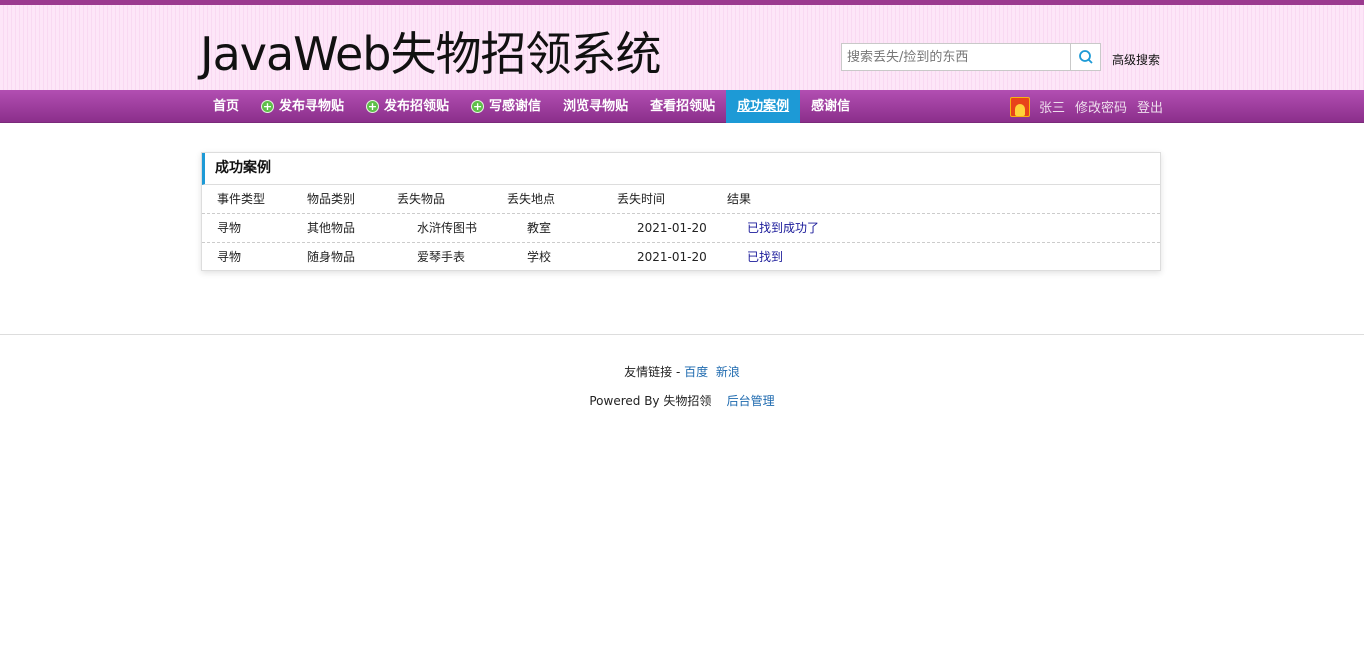  What do you see at coordinates (331, 228) in the screenshot?
I see `cell-item-category: 其他物品` at bounding box center [331, 228].